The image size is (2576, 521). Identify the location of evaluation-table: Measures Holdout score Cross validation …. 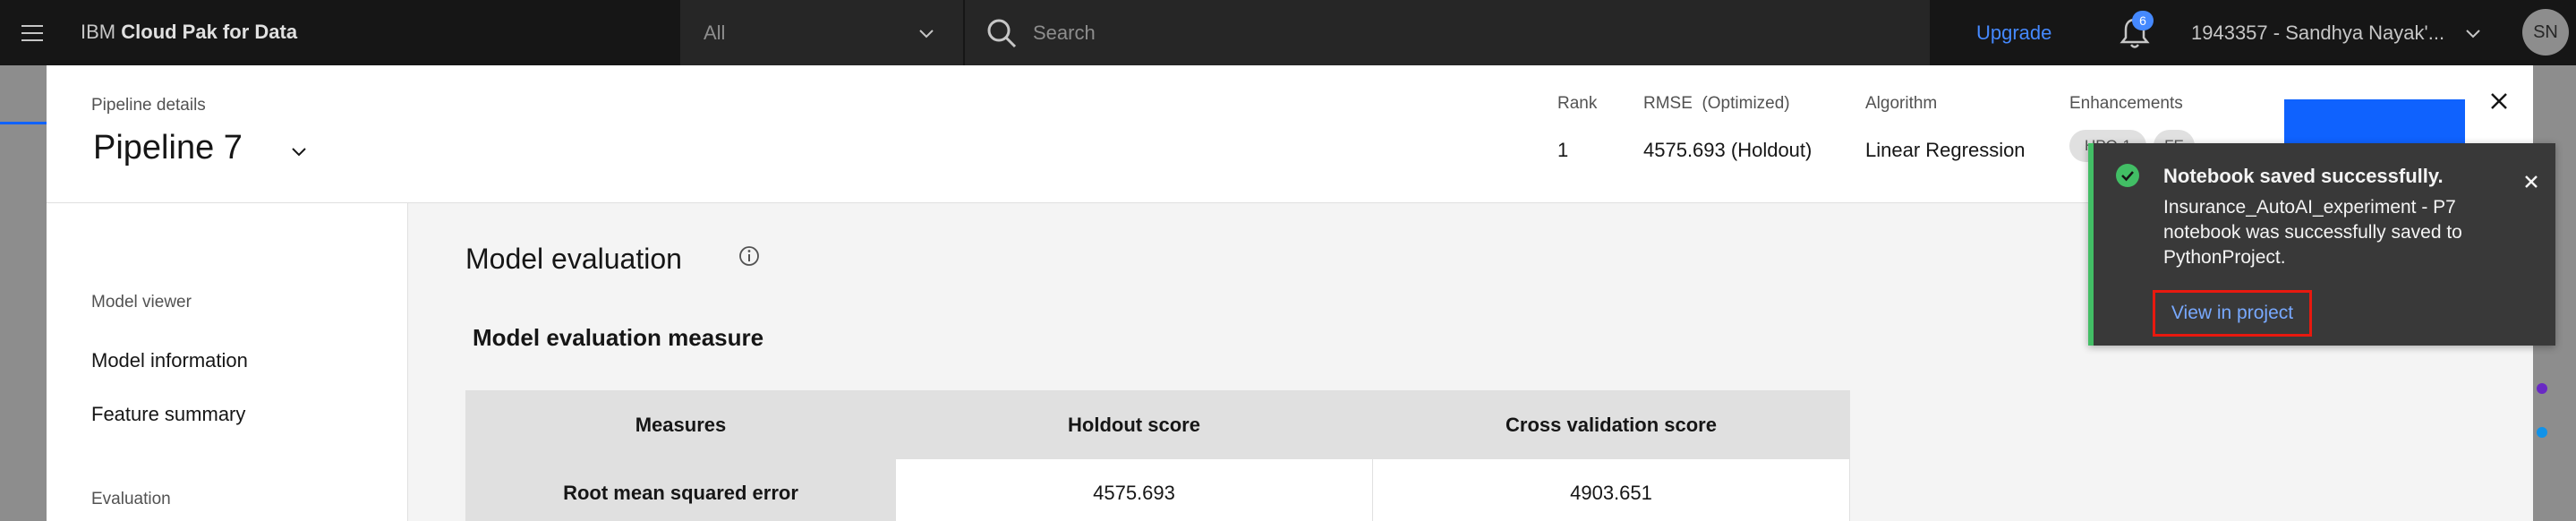
(1157, 455).